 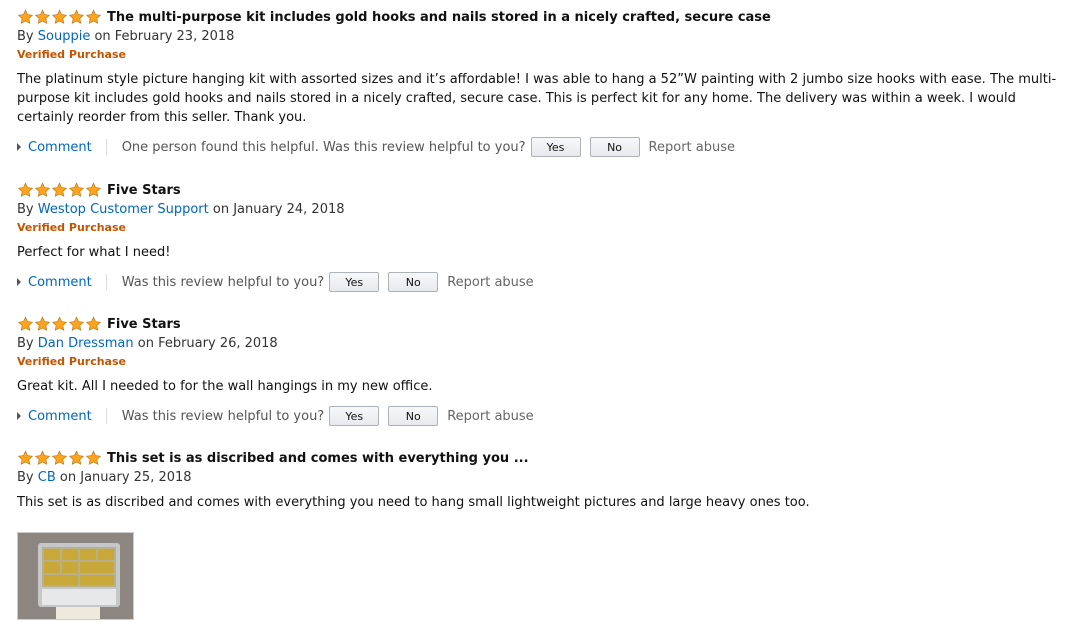 What do you see at coordinates (47, 478) in the screenshot?
I see `author-link: CB` at bounding box center [47, 478].